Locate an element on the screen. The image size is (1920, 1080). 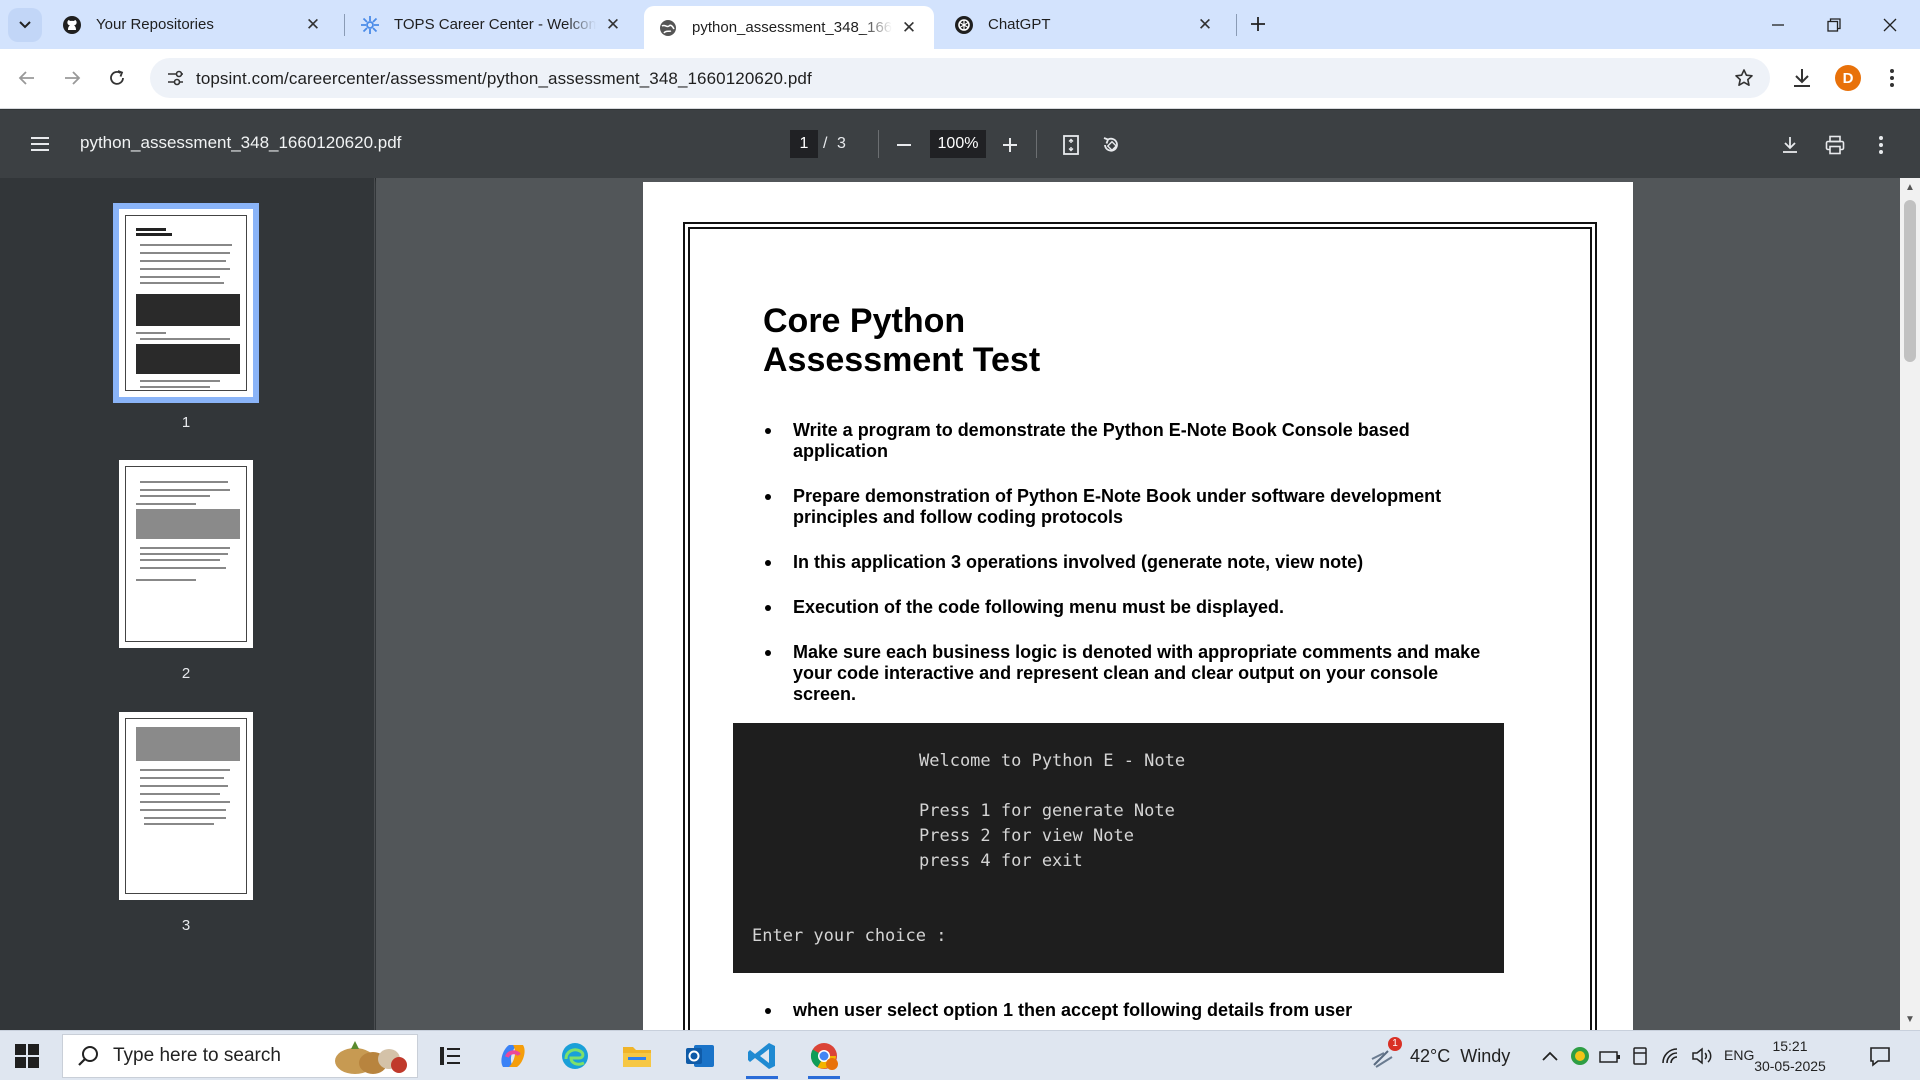
edge-button is located at coordinates (575, 1056).